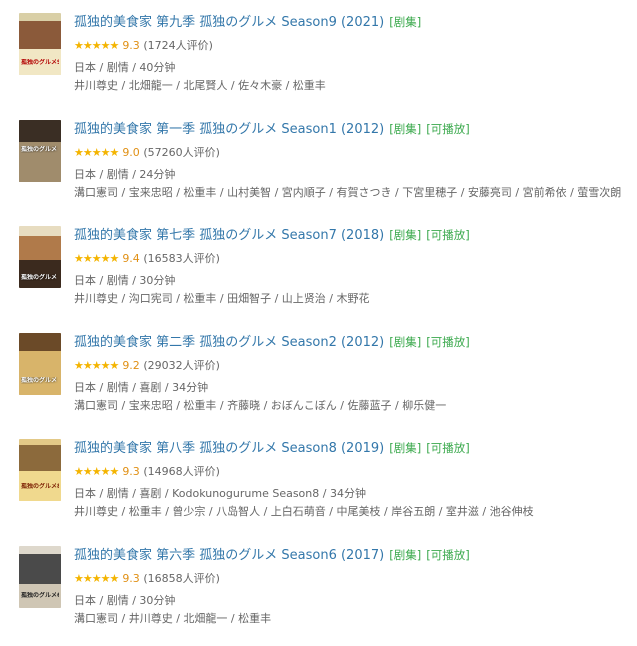 This screenshot has width=637, height=646. I want to click on rating-count: (57260人评价), so click(181, 152).